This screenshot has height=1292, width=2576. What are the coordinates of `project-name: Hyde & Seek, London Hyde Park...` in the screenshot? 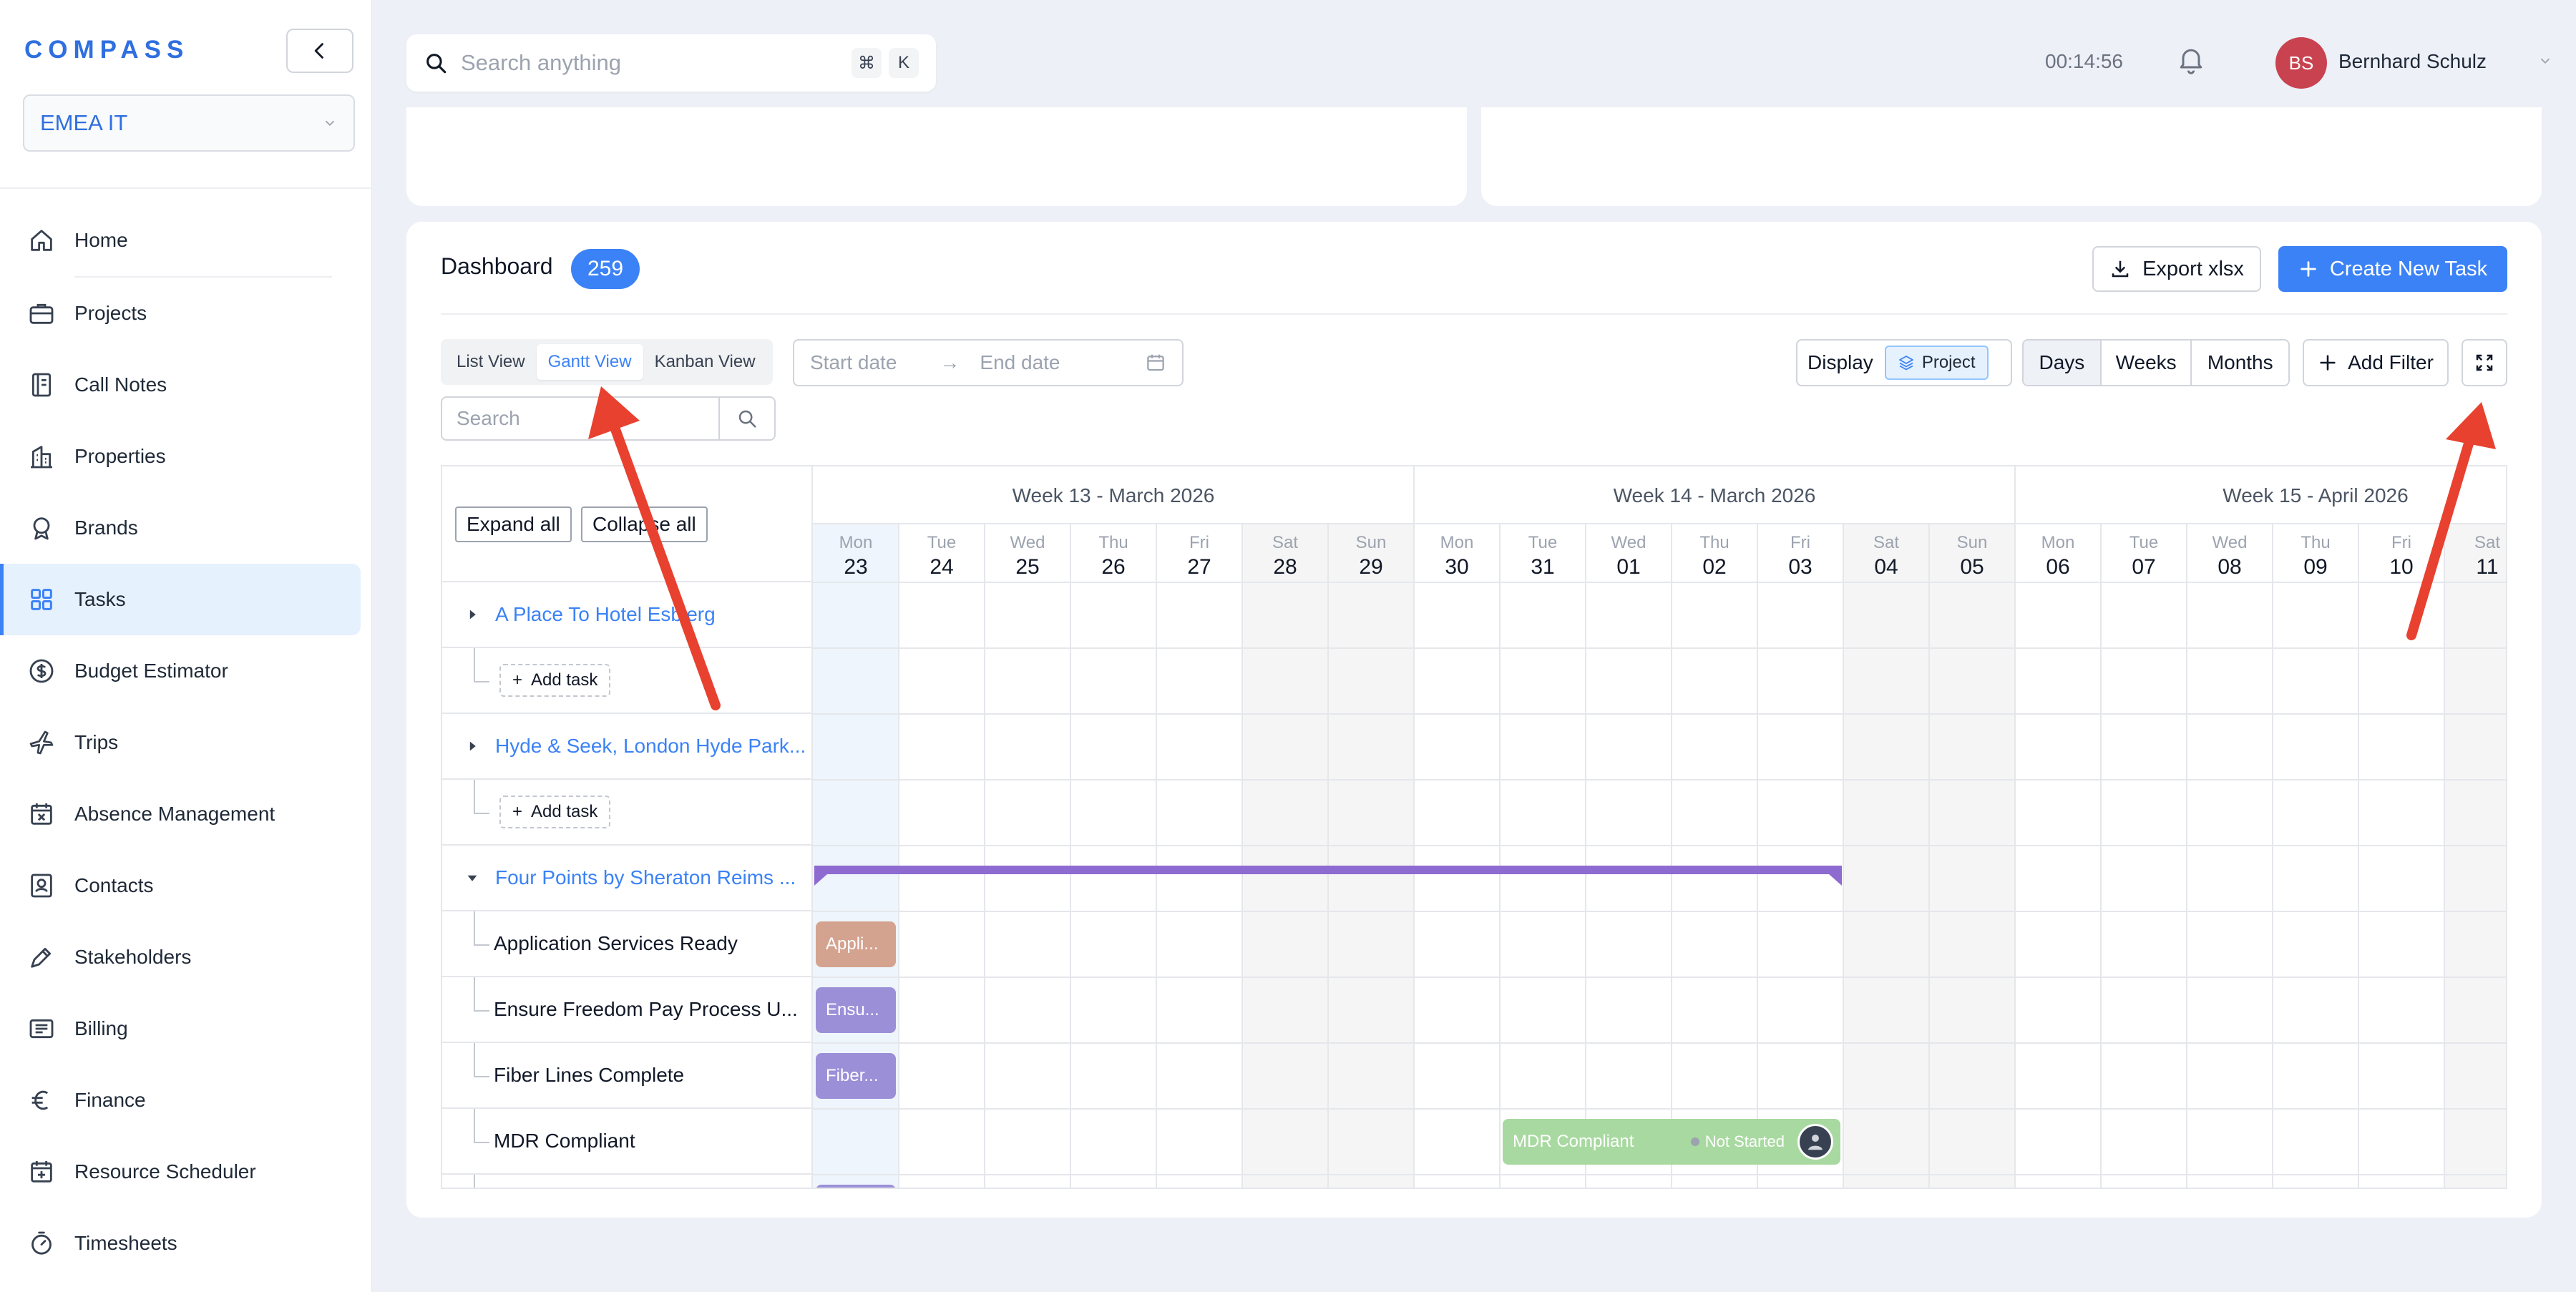 It's located at (650, 746).